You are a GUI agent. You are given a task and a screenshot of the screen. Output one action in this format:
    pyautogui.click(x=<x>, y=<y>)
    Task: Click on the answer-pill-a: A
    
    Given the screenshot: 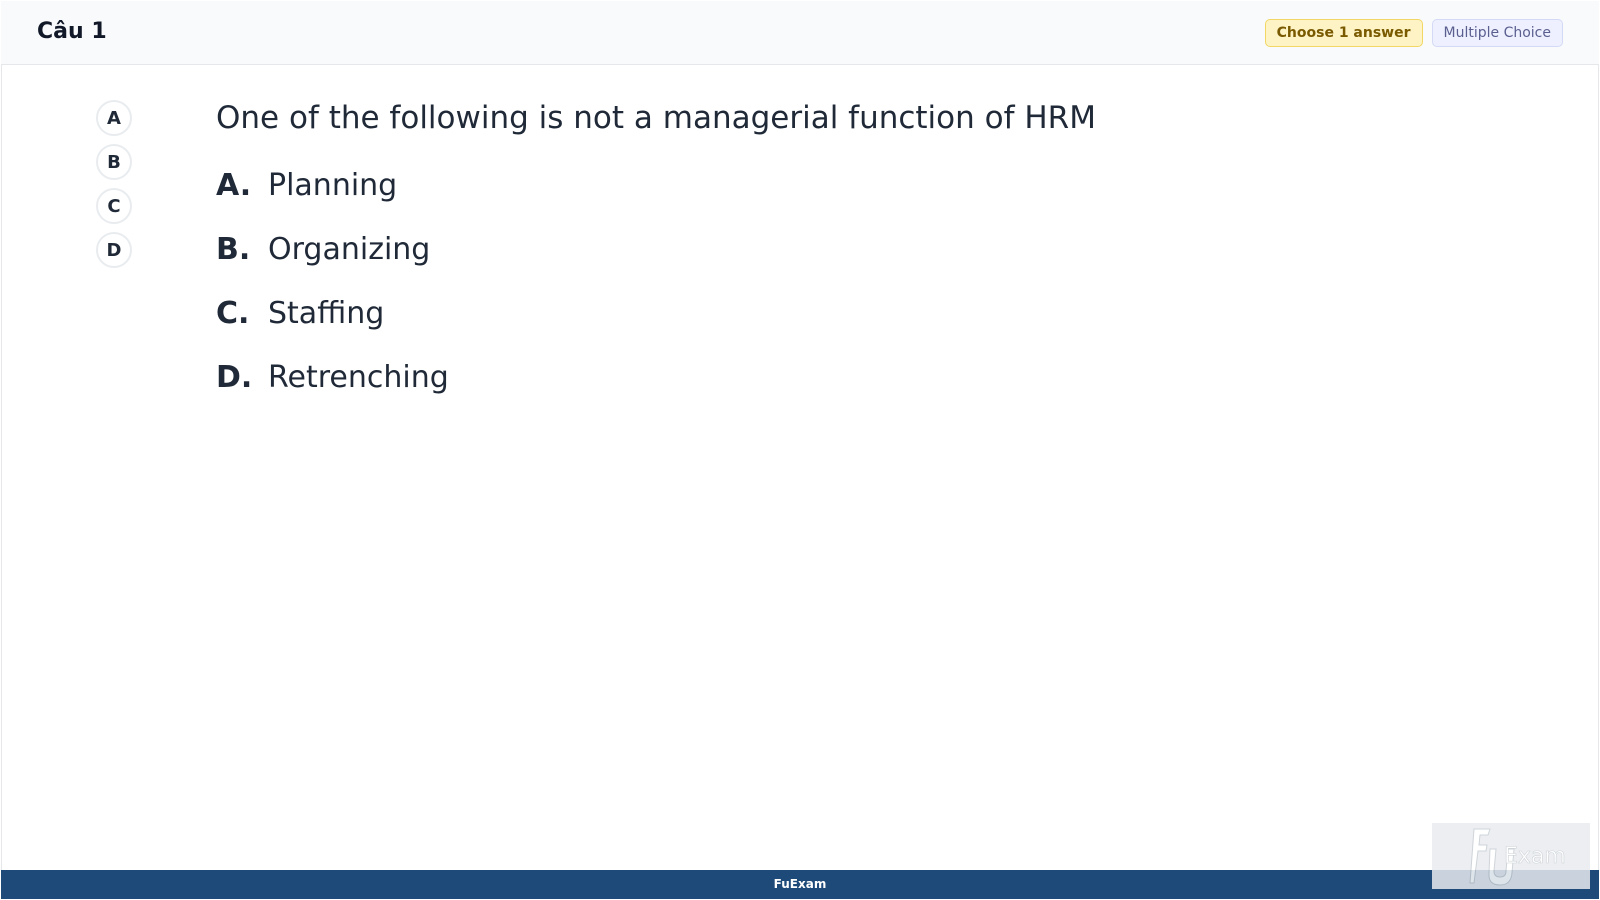 What is the action you would take?
    pyautogui.click(x=114, y=118)
    